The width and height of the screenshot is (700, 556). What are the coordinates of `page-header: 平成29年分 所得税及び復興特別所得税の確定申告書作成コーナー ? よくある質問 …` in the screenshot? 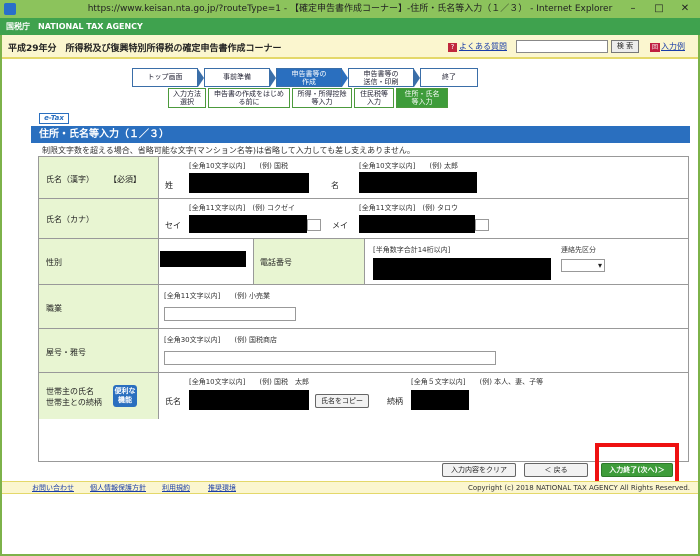 It's located at (350, 47).